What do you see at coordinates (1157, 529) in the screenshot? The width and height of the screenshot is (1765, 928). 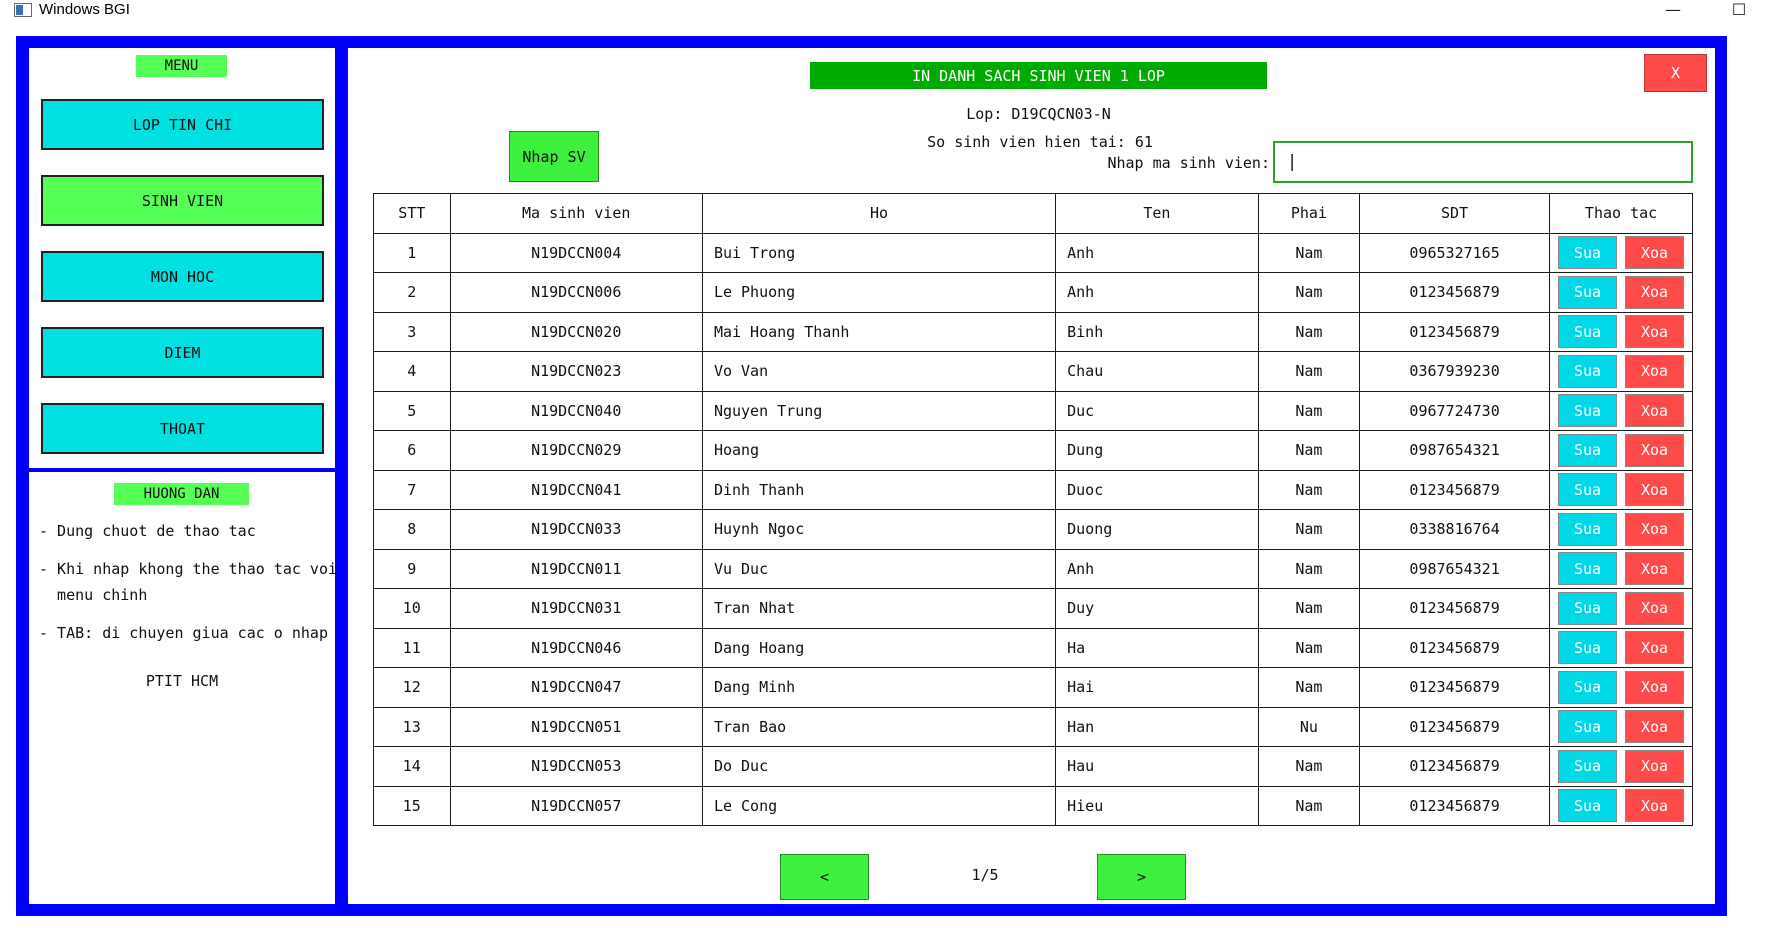 I see `cell-first-name: Duong` at bounding box center [1157, 529].